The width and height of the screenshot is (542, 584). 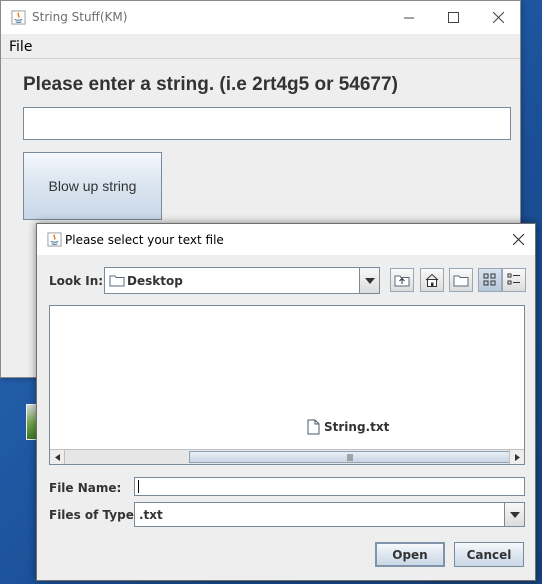 What do you see at coordinates (329, 514) in the screenshot?
I see `files-of-type-combo: .txt` at bounding box center [329, 514].